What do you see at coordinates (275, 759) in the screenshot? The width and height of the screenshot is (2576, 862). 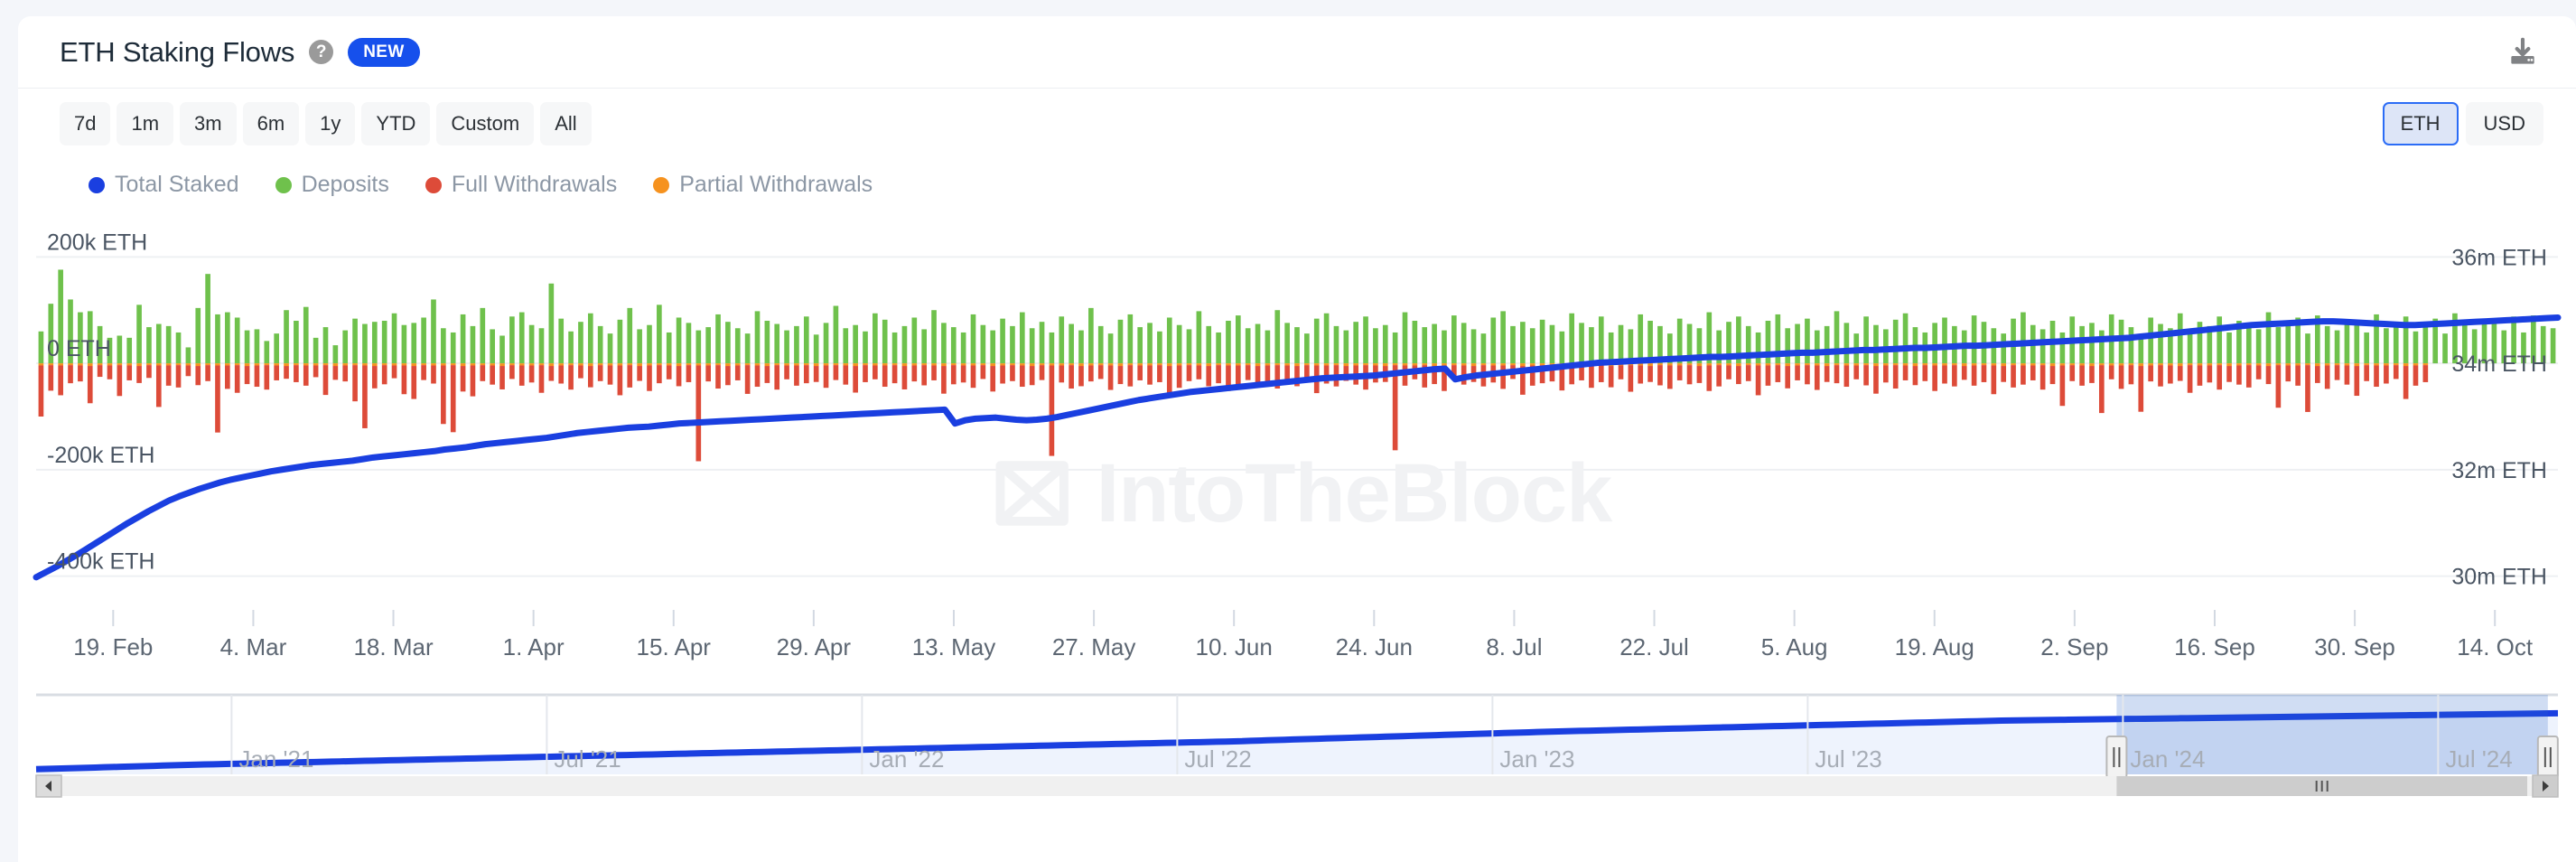 I see `navigator-tick-label: Jan '21` at bounding box center [275, 759].